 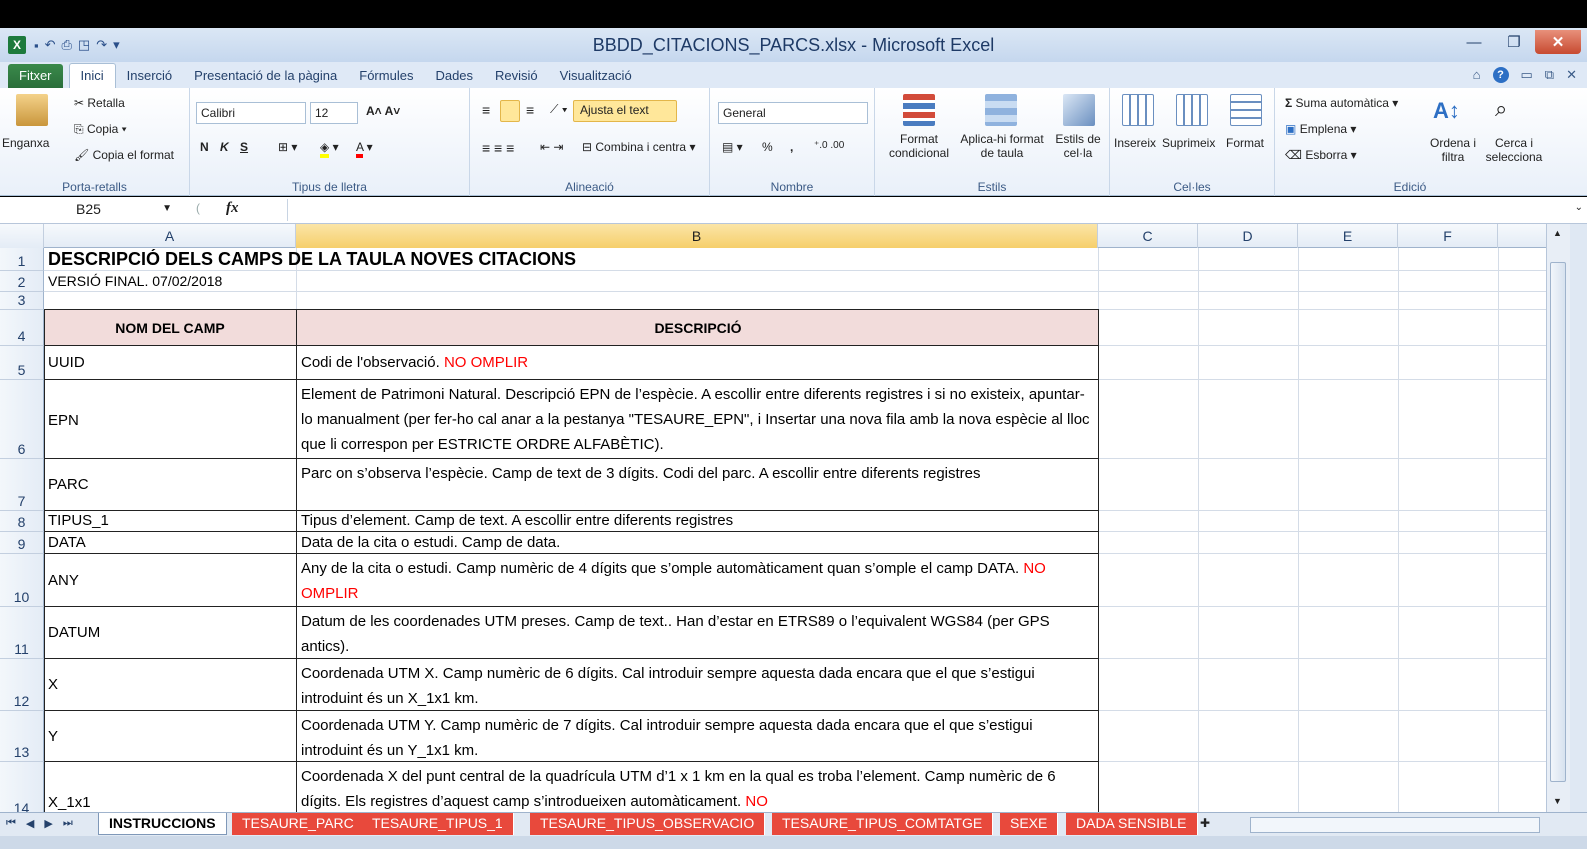 I want to click on paste-button: Enganxa, so click(x=25, y=143).